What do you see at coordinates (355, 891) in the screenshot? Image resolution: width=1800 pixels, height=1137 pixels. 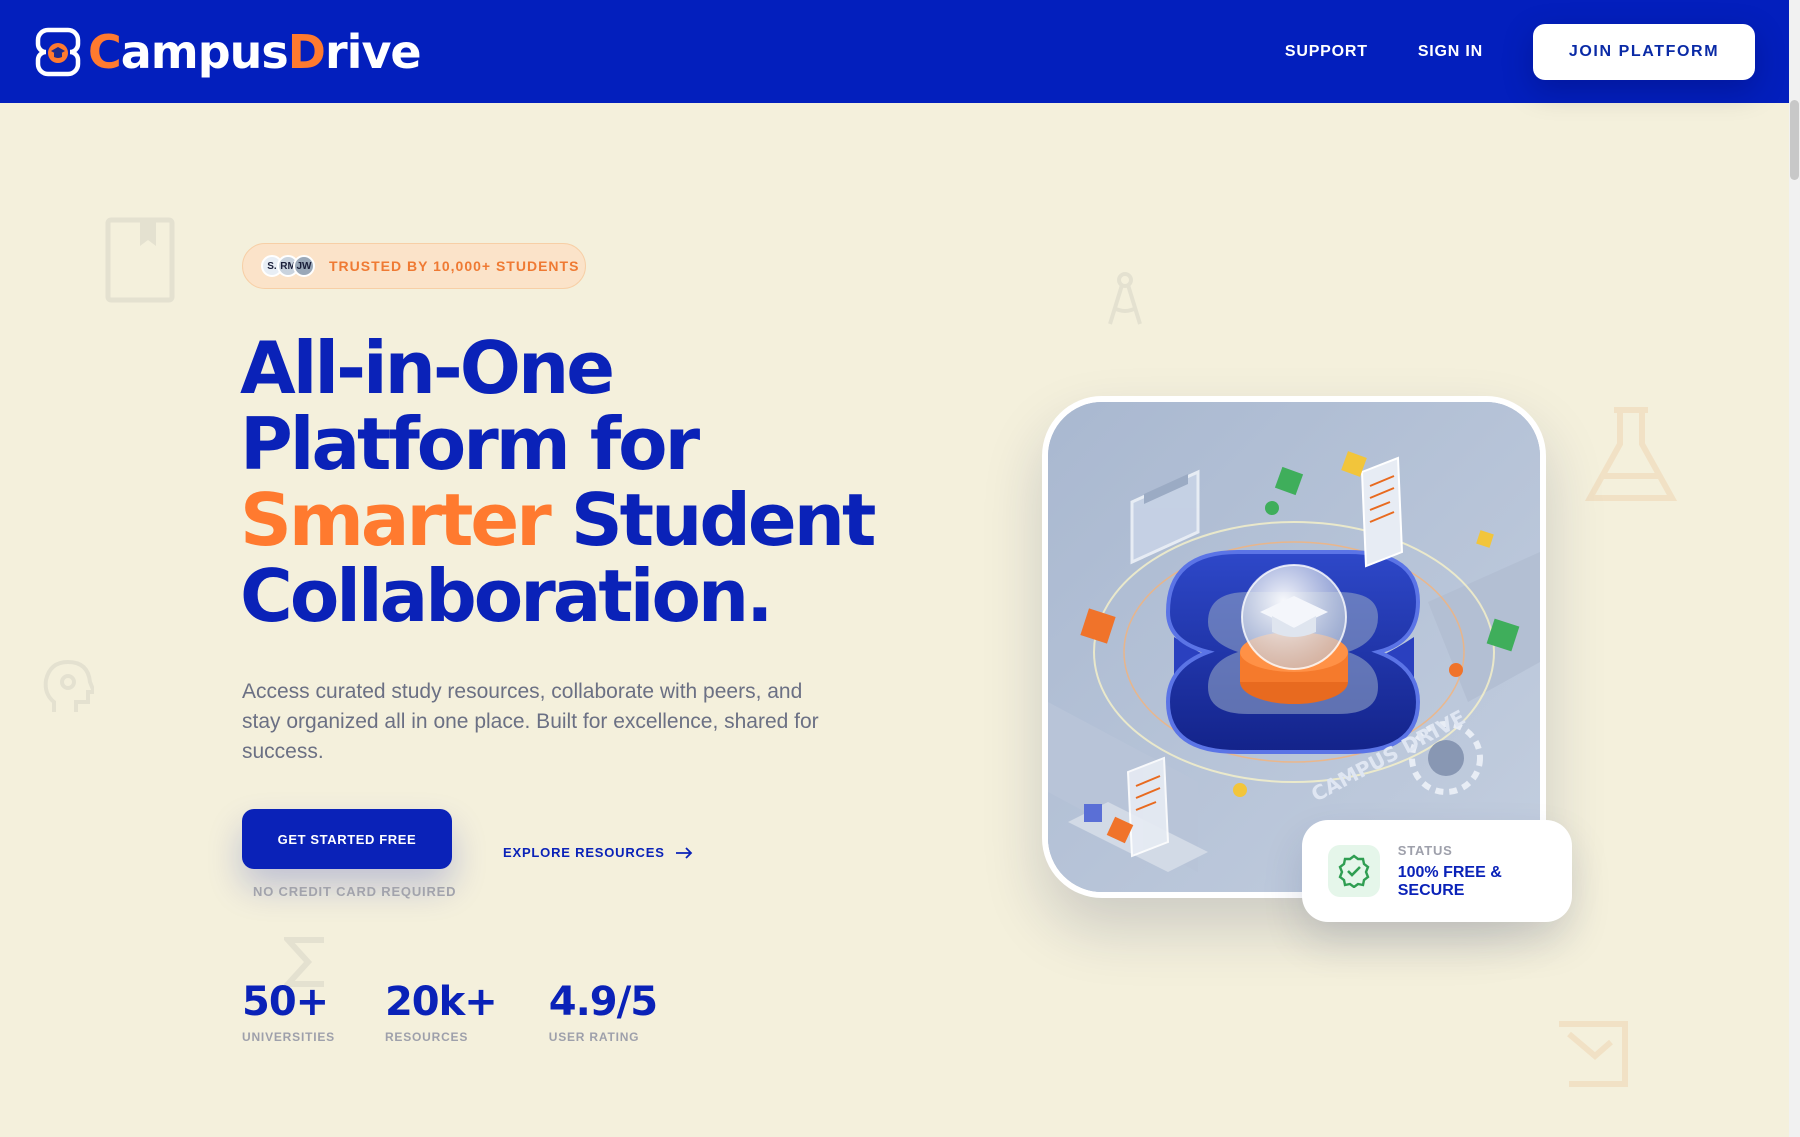 I see `no-credit-card-note: NO CREDIT CARD REQUIRED` at bounding box center [355, 891].